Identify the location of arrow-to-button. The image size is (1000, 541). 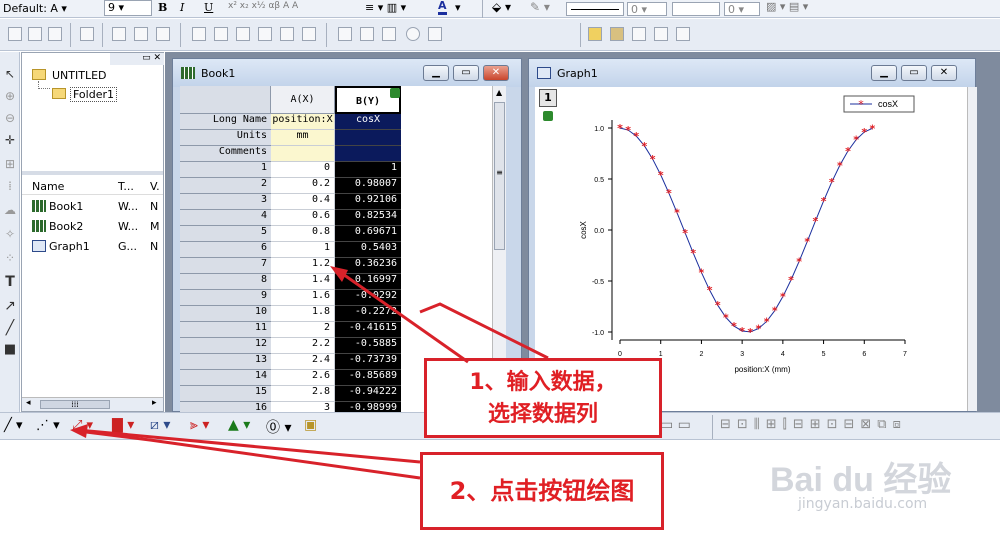
(249, 446).